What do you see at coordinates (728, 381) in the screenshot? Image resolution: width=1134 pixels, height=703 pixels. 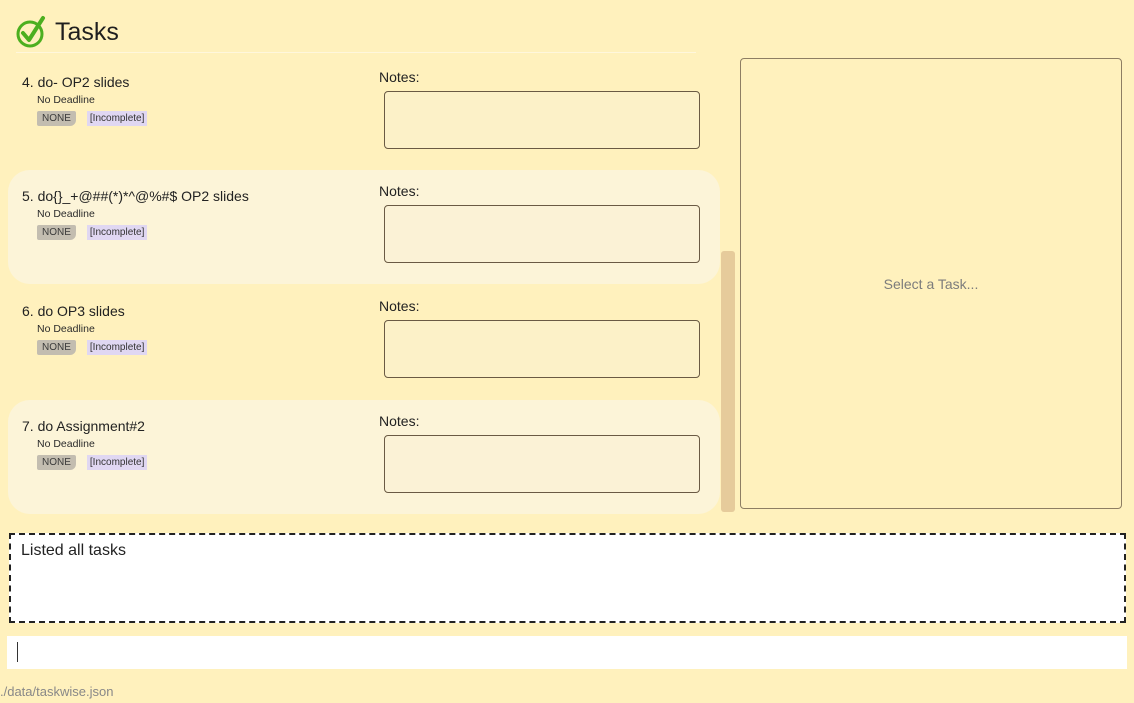 I see `task-list-scrollbar` at bounding box center [728, 381].